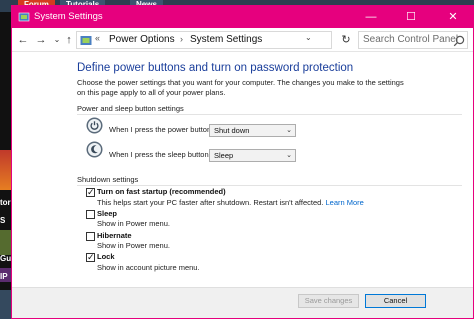 The width and height of the screenshot is (474, 319). I want to click on background-text: S, so click(3, 220).